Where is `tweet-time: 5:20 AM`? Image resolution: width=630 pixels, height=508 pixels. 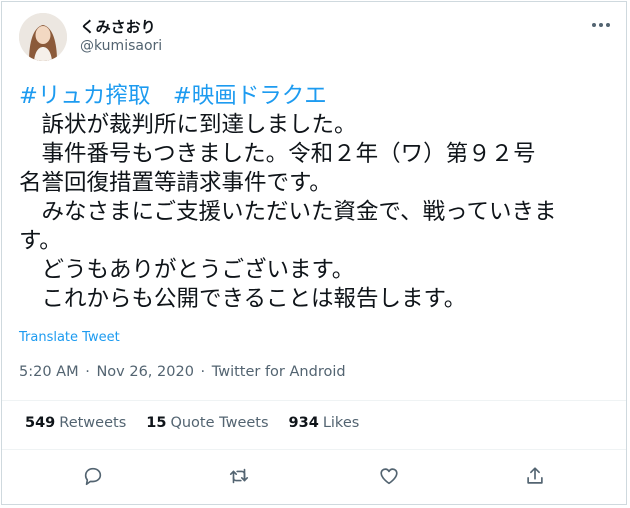 tweet-time: 5:20 AM is located at coordinates (49, 372).